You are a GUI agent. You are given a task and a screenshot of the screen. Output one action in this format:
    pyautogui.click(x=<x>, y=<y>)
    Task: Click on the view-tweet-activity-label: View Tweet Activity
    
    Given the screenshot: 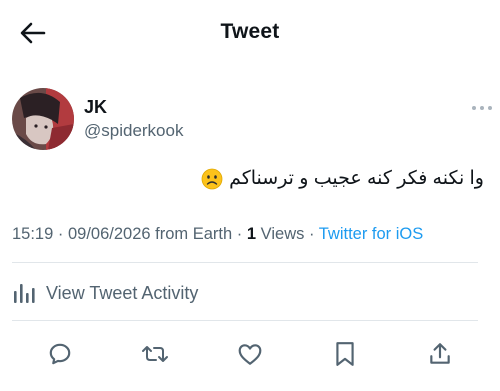 What is the action you would take?
    pyautogui.click(x=122, y=292)
    